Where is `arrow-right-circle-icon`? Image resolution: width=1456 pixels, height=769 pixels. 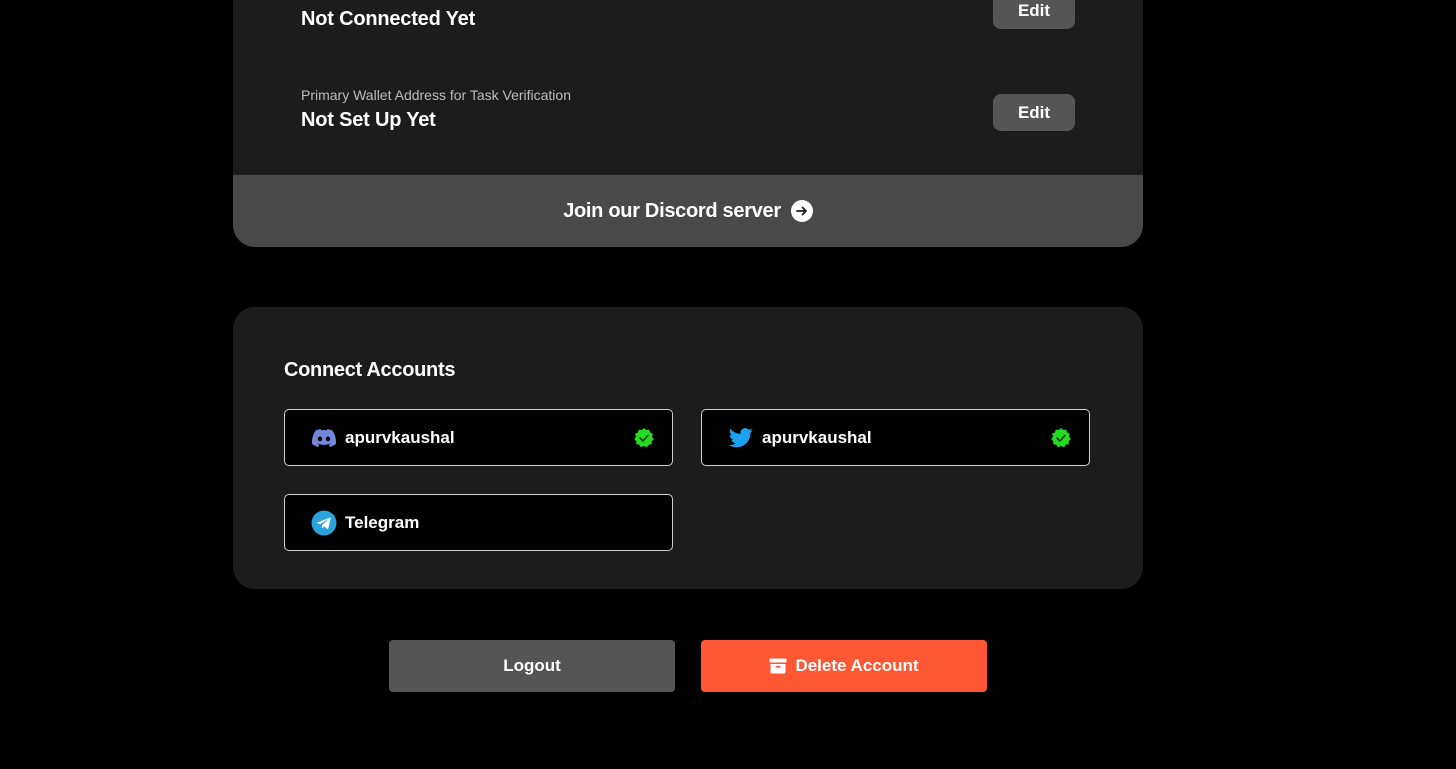
arrow-right-circle-icon is located at coordinates (801, 211).